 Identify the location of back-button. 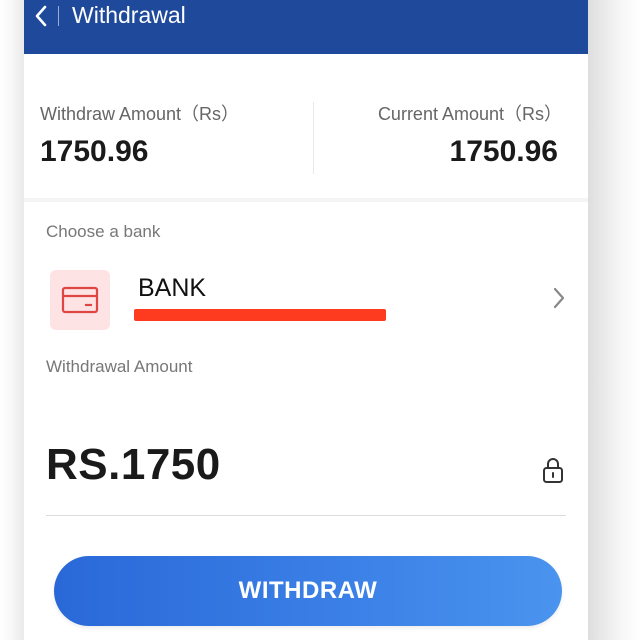
(41, 16).